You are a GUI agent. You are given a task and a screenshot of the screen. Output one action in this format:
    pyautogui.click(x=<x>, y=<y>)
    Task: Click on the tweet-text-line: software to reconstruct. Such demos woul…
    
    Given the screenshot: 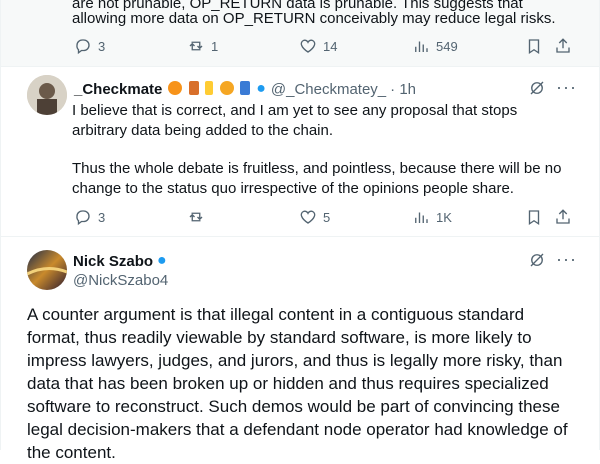 What is the action you would take?
    pyautogui.click(x=293, y=406)
    